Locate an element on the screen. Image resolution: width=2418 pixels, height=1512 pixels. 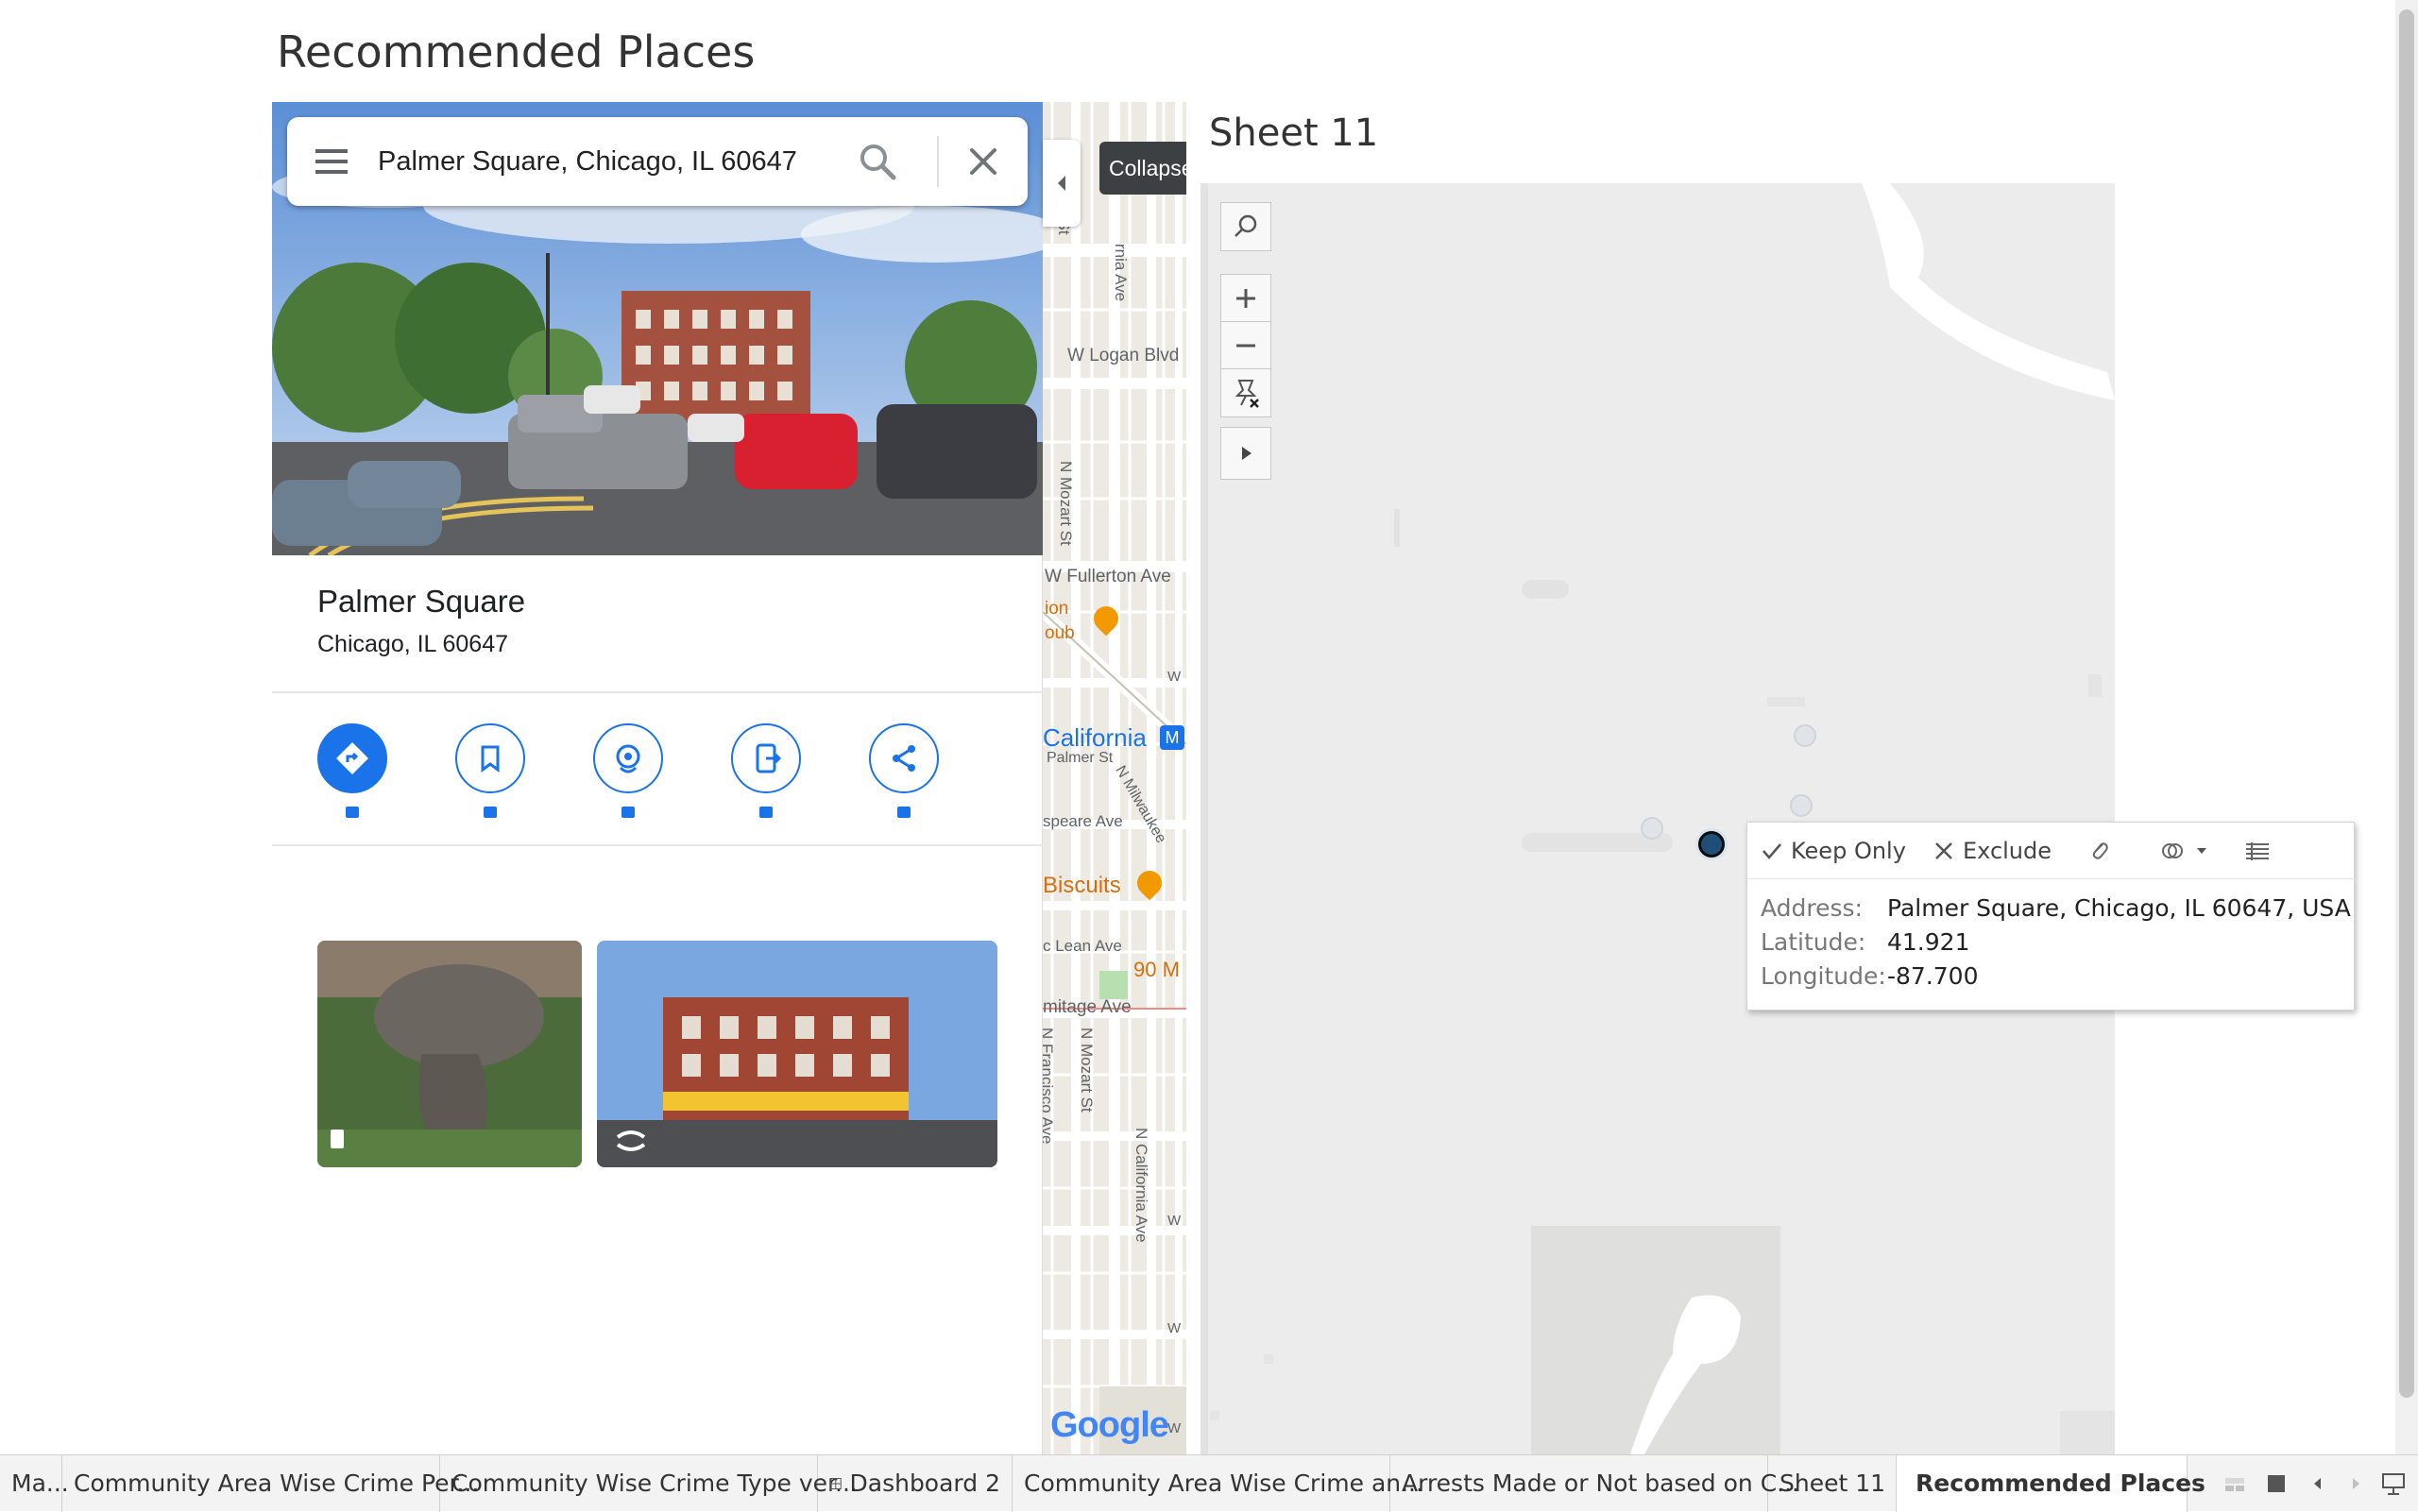
sheet-title: Sheet 11 is located at coordinates (1294, 133).